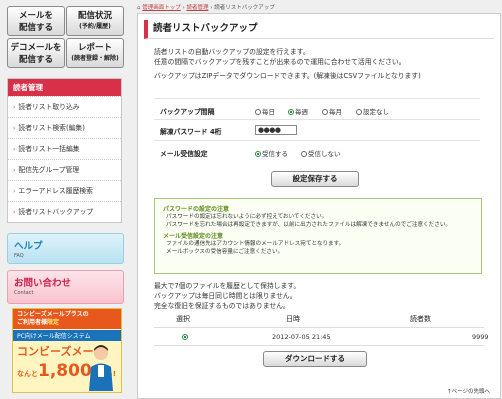 Image resolution: width=502 pixels, height=399 pixels. What do you see at coordinates (49, 149) in the screenshot?
I see `sidebar-item-label: 読者リスト一括編集` at bounding box center [49, 149].